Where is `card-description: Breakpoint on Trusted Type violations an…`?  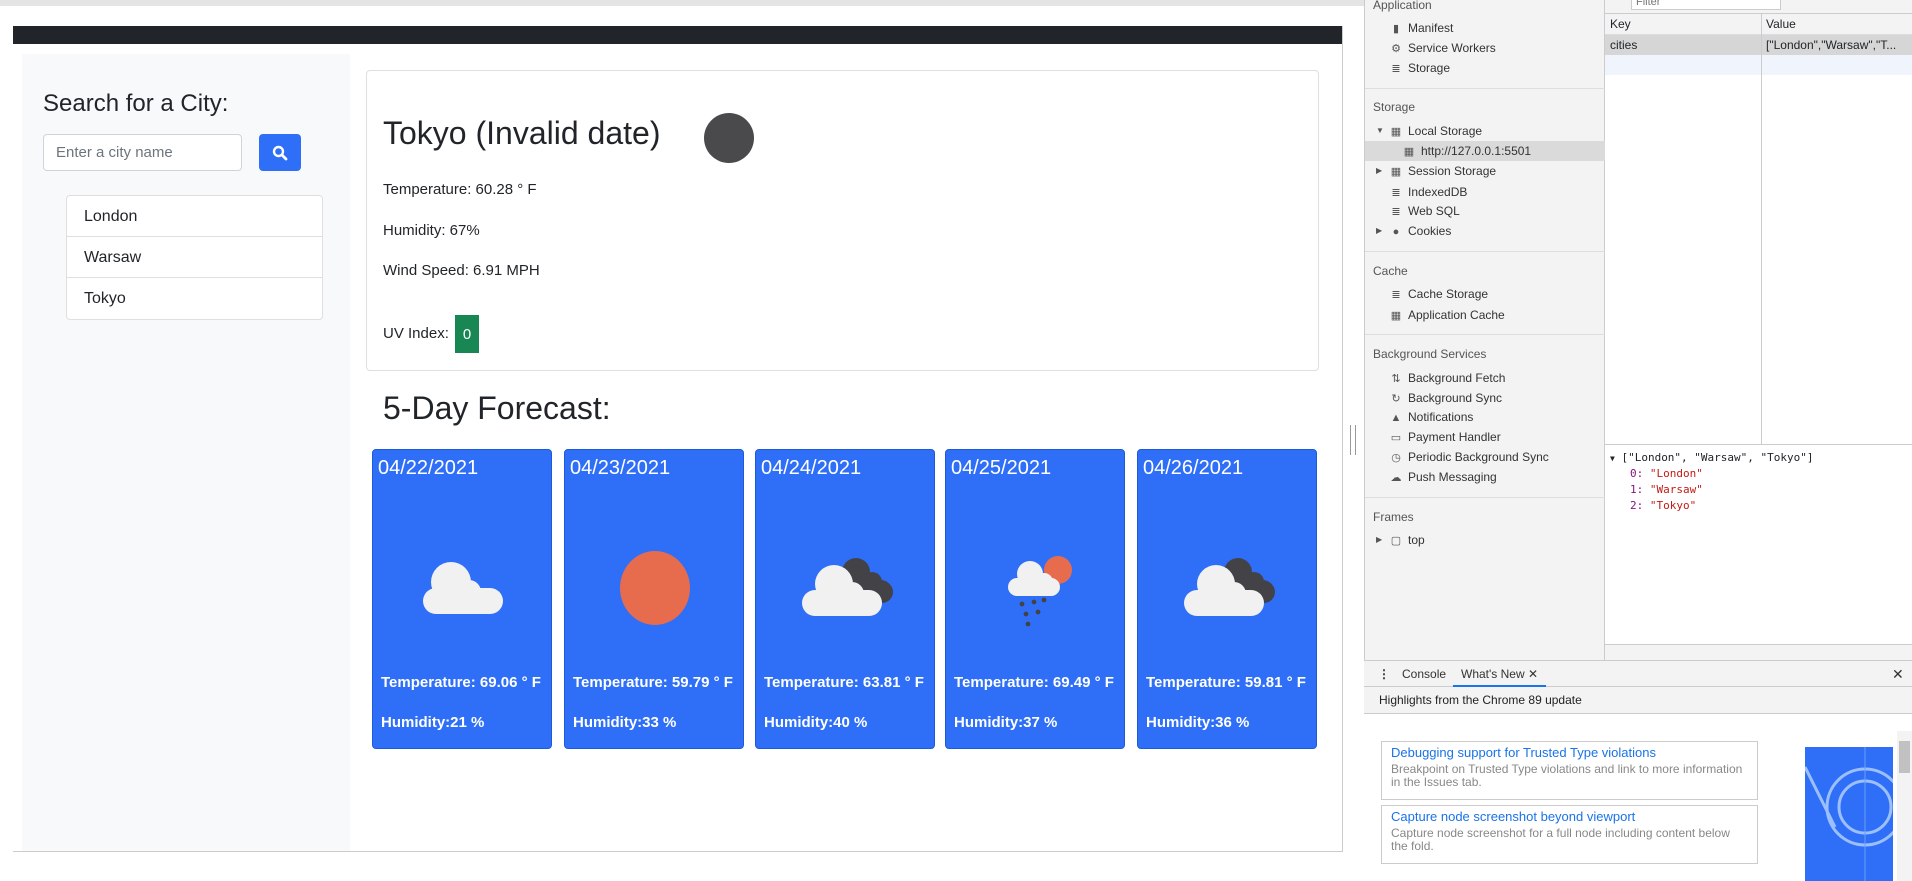
card-description: Breakpoint on Trusted Type violations an… is located at coordinates (1567, 775).